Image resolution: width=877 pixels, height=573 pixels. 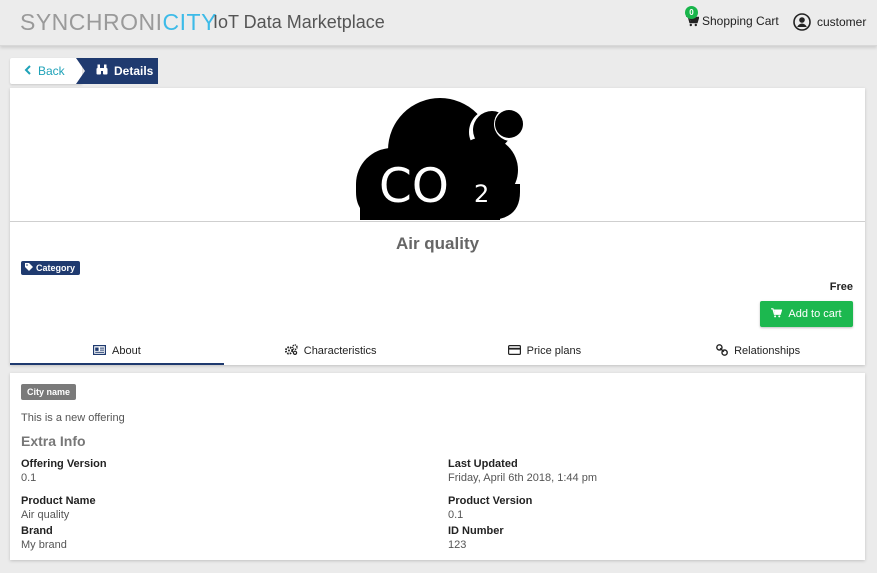 What do you see at coordinates (490, 501) in the screenshot?
I see `field-label: Product Version` at bounding box center [490, 501].